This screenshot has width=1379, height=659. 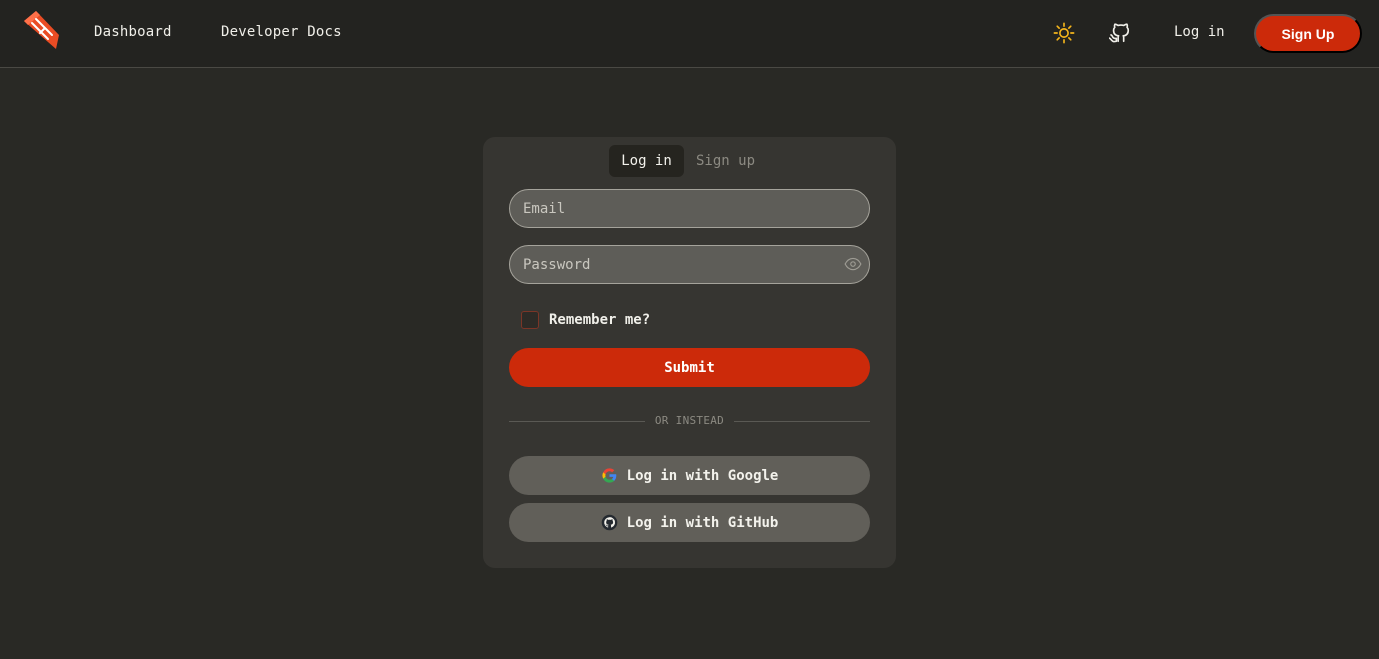 What do you see at coordinates (853, 264) in the screenshot?
I see `eye-icon` at bounding box center [853, 264].